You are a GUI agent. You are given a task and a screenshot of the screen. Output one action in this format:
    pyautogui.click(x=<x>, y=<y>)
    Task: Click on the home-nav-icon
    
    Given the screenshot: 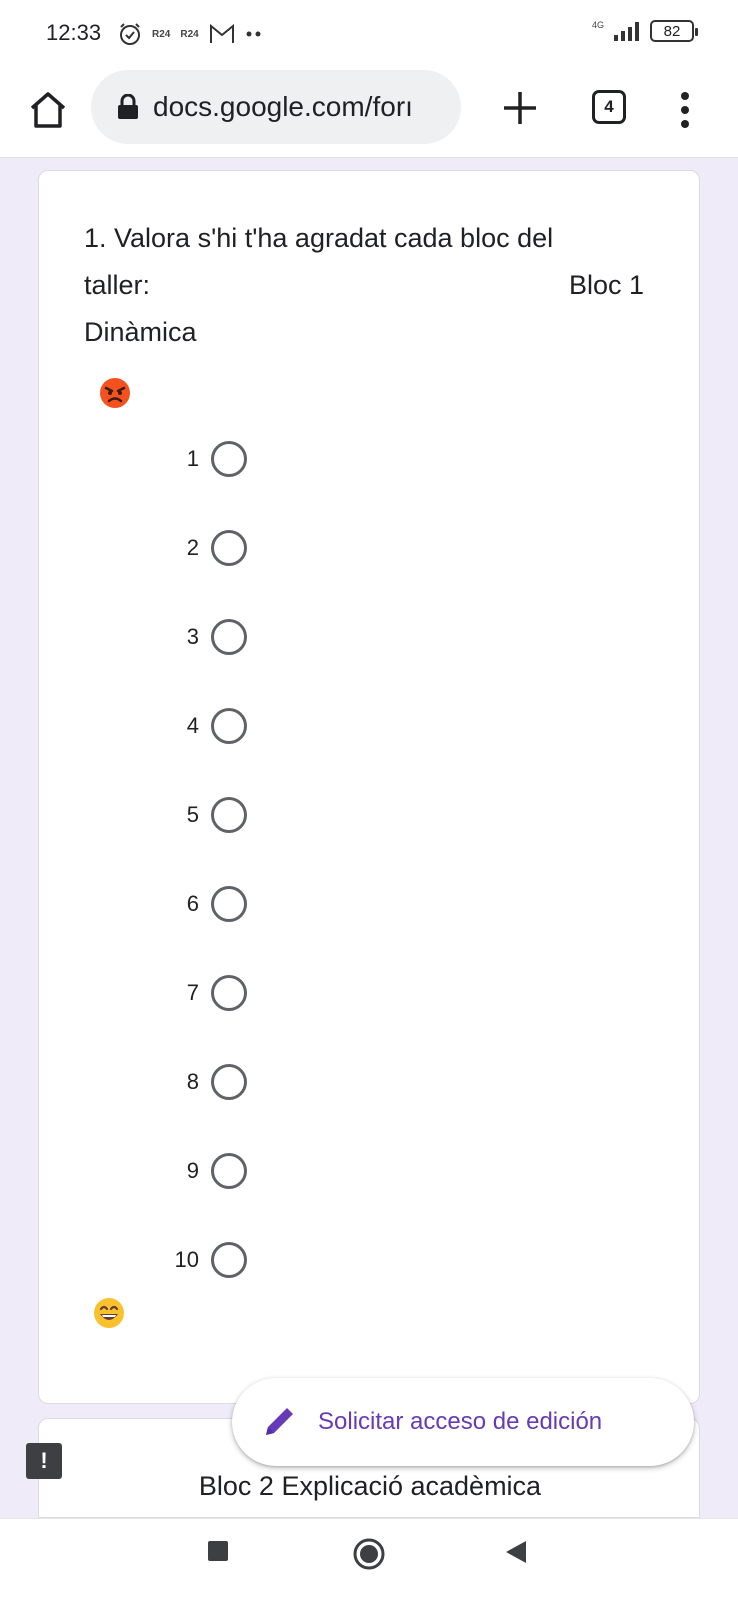 What is the action you would take?
    pyautogui.click(x=369, y=1554)
    